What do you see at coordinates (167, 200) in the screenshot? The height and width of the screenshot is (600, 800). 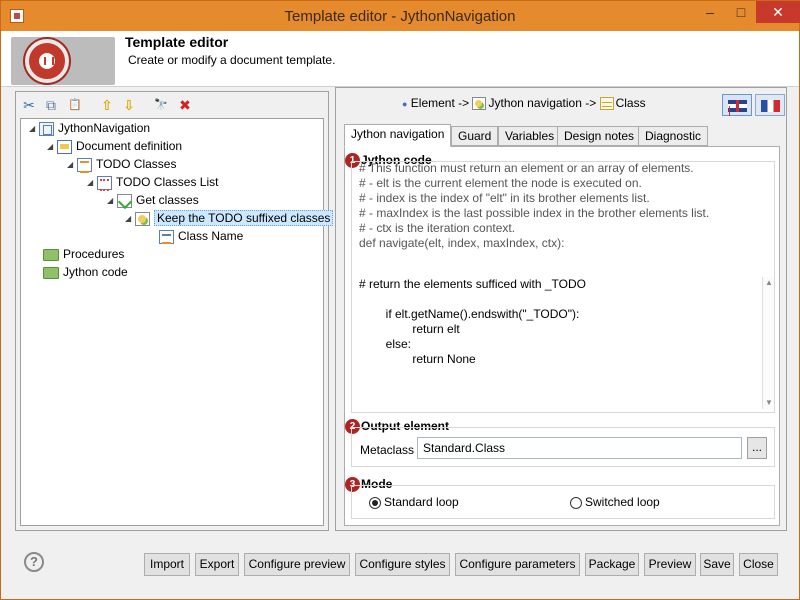 I see `tree-item-label: Get classes` at bounding box center [167, 200].